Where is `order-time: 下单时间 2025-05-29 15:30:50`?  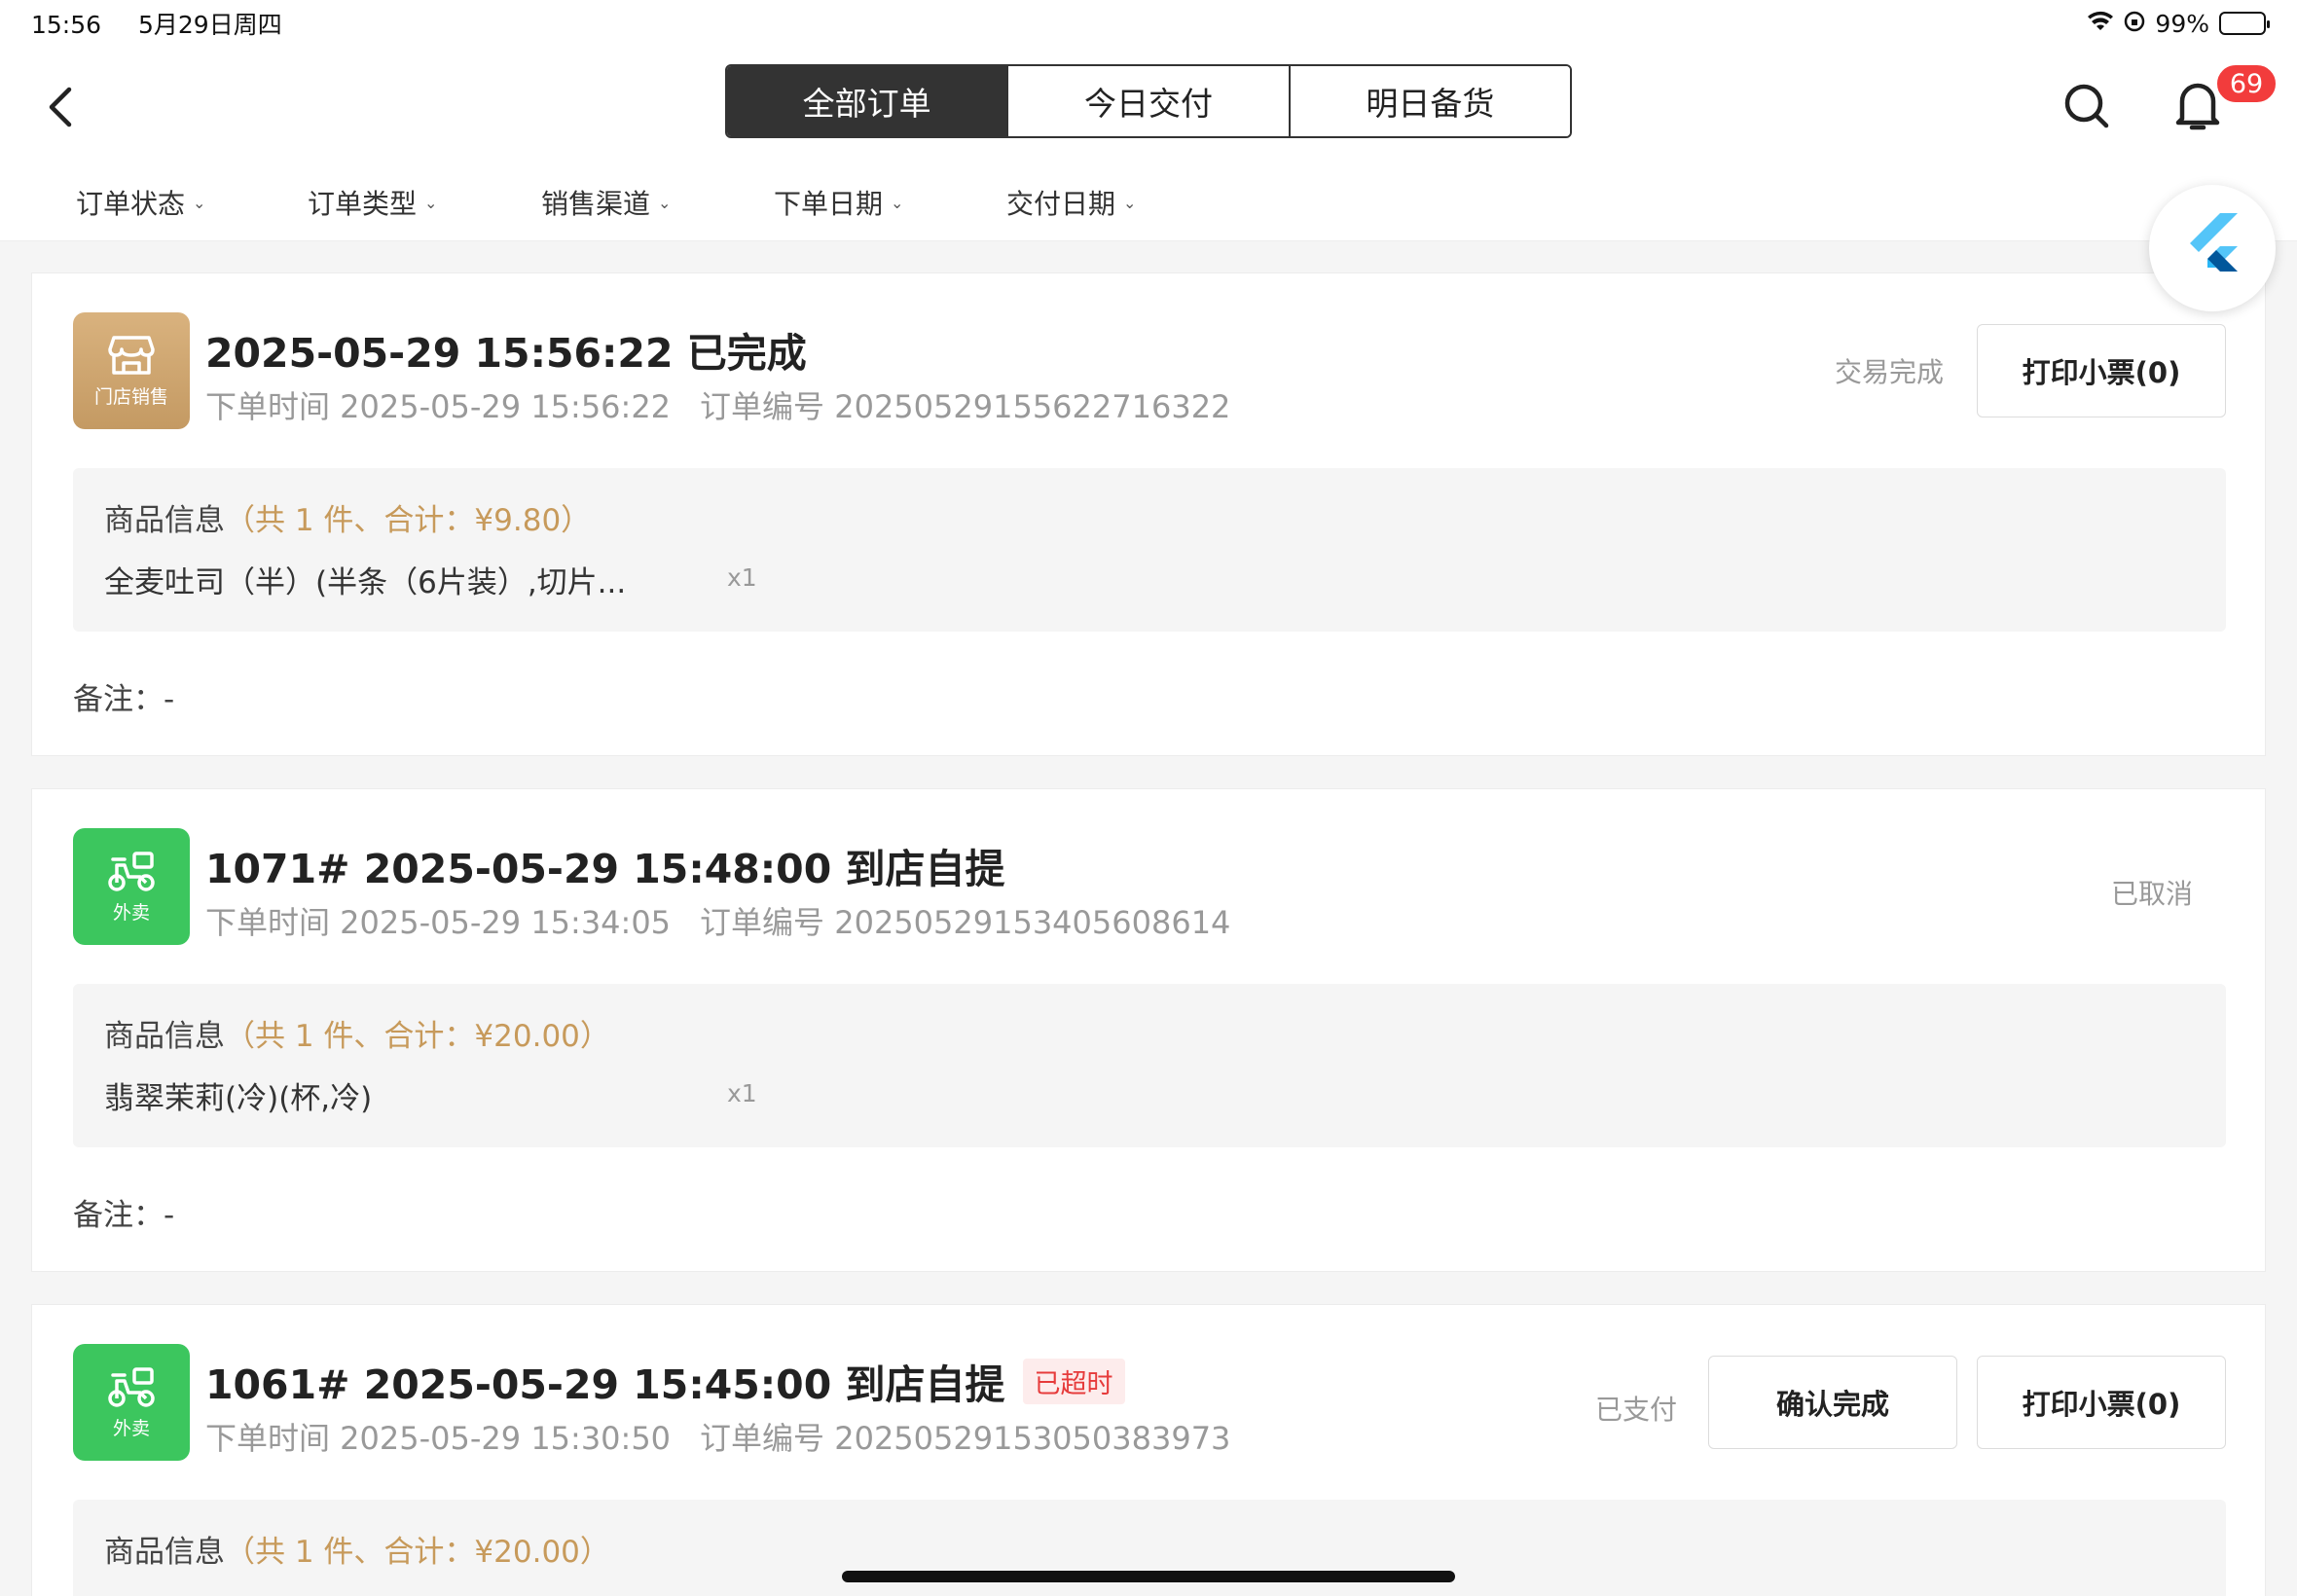
order-time: 下单时间 2025-05-29 15:30:50 is located at coordinates (438, 1438).